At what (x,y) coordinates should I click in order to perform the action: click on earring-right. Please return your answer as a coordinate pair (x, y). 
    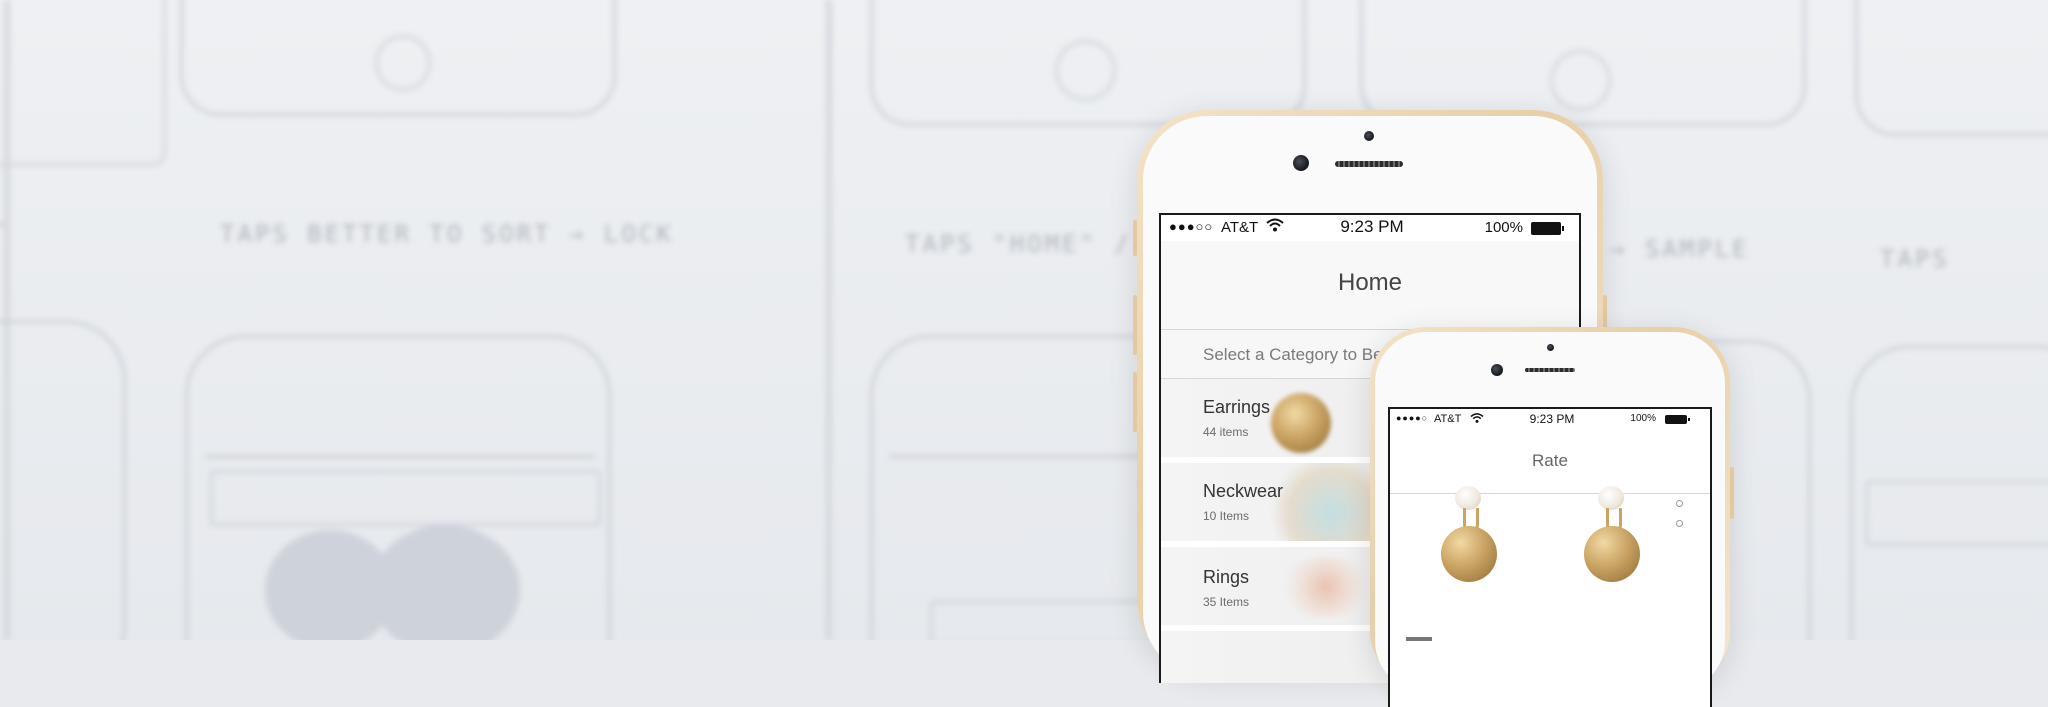
    Looking at the image, I should click on (1613, 550).